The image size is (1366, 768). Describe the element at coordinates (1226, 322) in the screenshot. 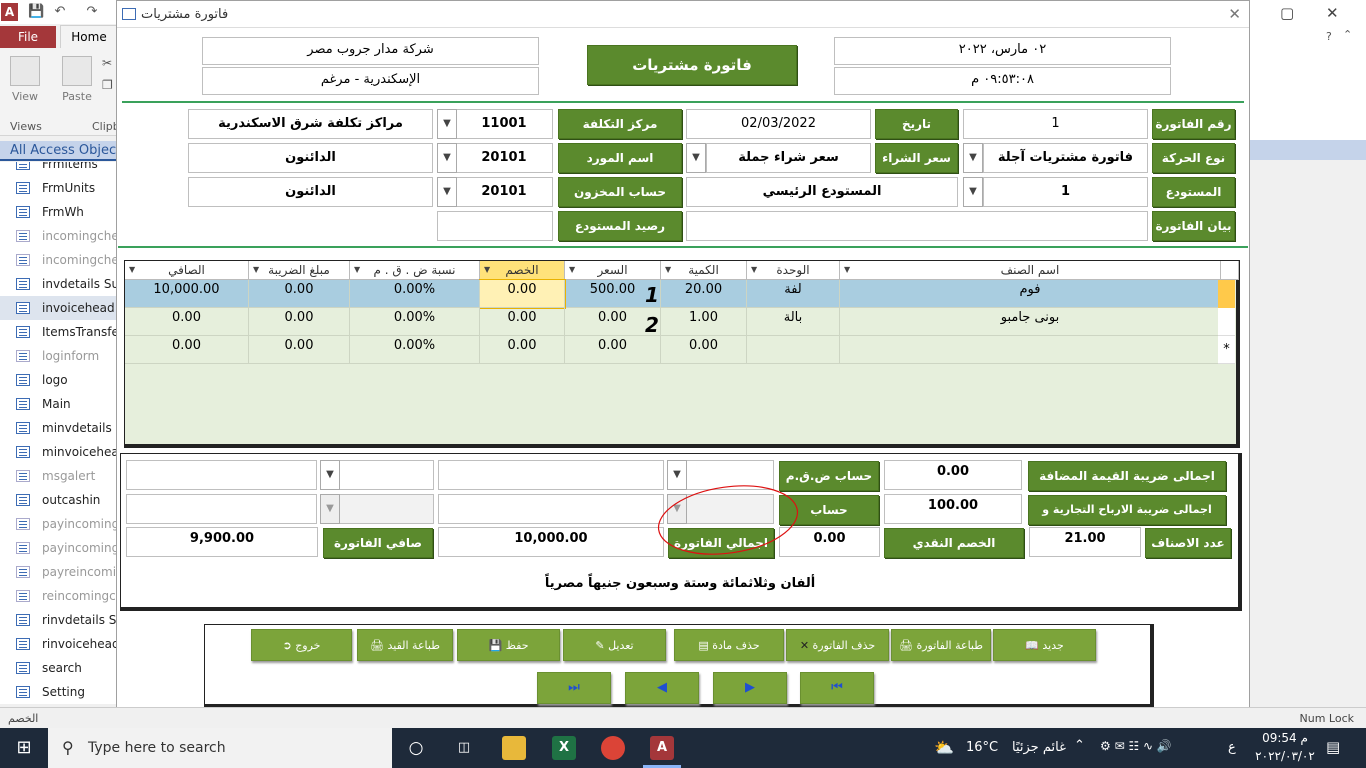

I see `row-selector` at that location.